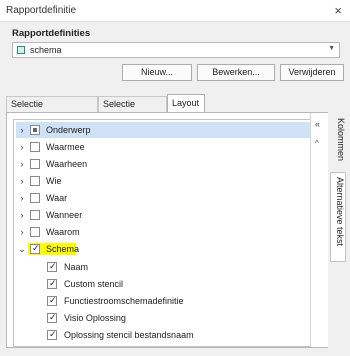 The image size is (350, 356). Describe the element at coordinates (175, 11) in the screenshot. I see `title-bar: Rapportdefinitie ×` at that location.